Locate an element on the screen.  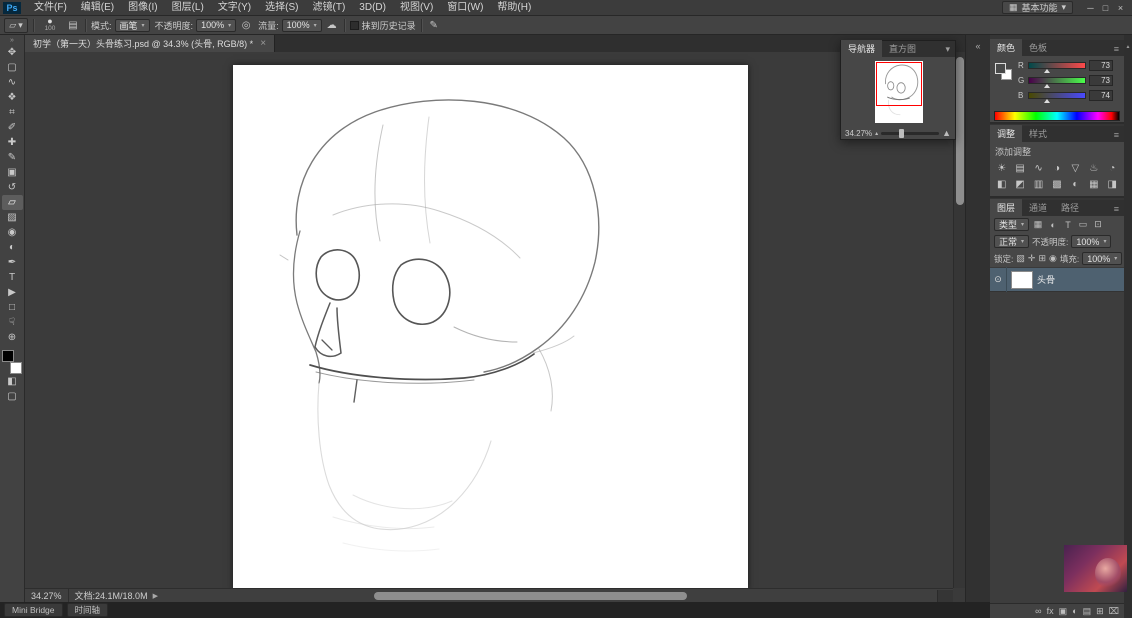
history-brush-tool: ↺ is located at coordinates (12, 187).